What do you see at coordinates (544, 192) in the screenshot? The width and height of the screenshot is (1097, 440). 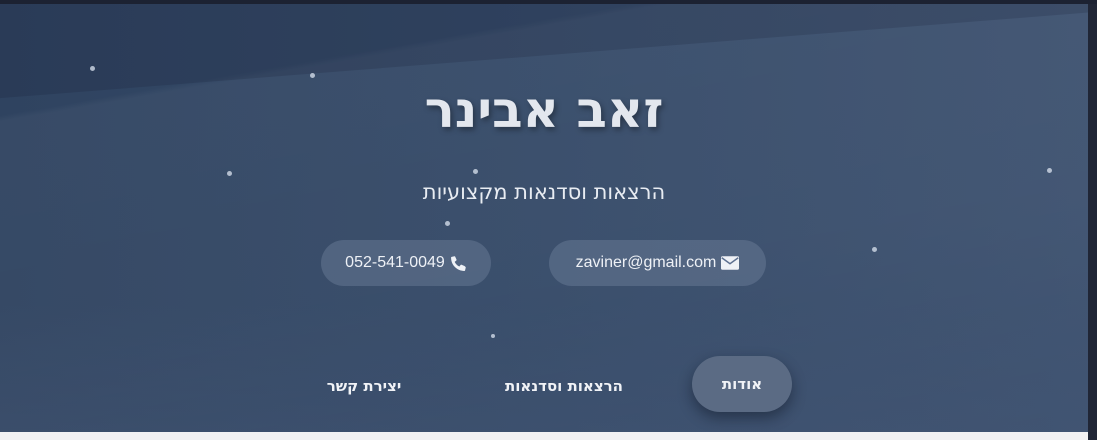 I see `page-subtitle: הרצאות וסדנאות מקצועיות` at bounding box center [544, 192].